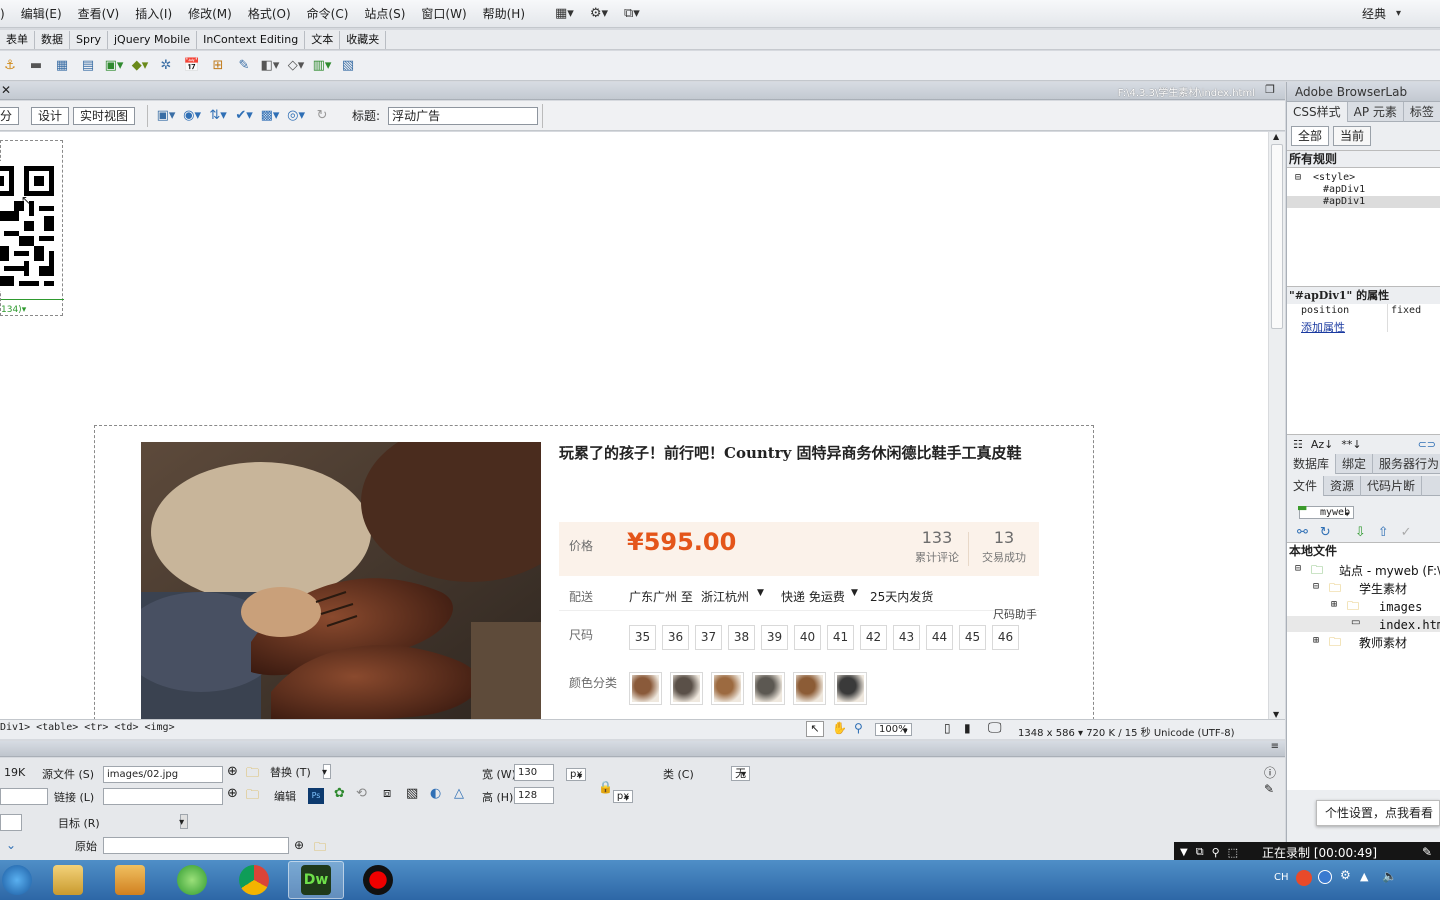  Describe the element at coordinates (384, 13) in the screenshot. I see `menu-item-site: 站点(S)` at that location.